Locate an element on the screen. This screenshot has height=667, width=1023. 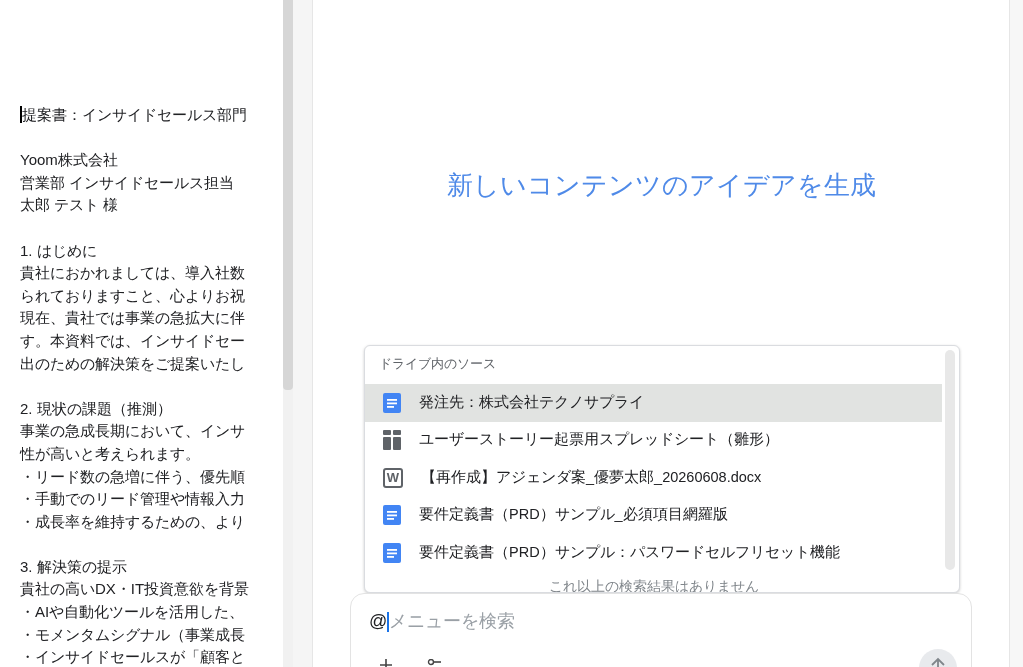
document-text-line: ・成長率を維持するための、より is located at coordinates (132, 521).